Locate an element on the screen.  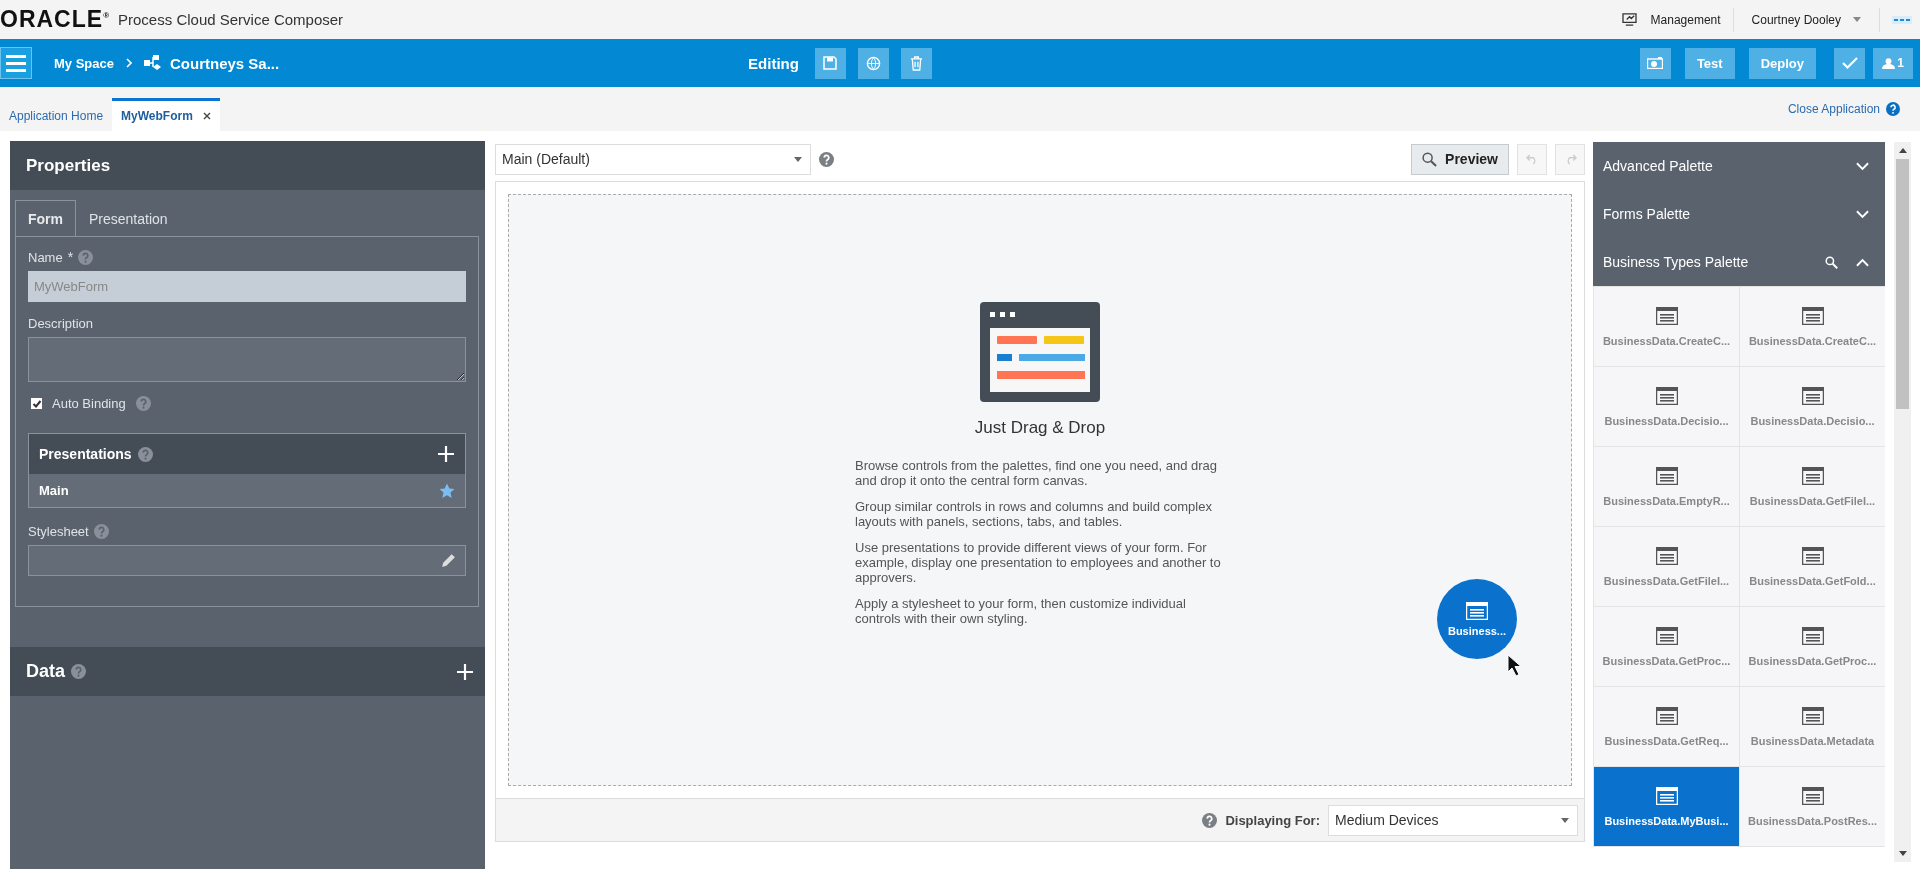
oracle-logo: ORACLE$^{®}$ is located at coordinates (55, 19).